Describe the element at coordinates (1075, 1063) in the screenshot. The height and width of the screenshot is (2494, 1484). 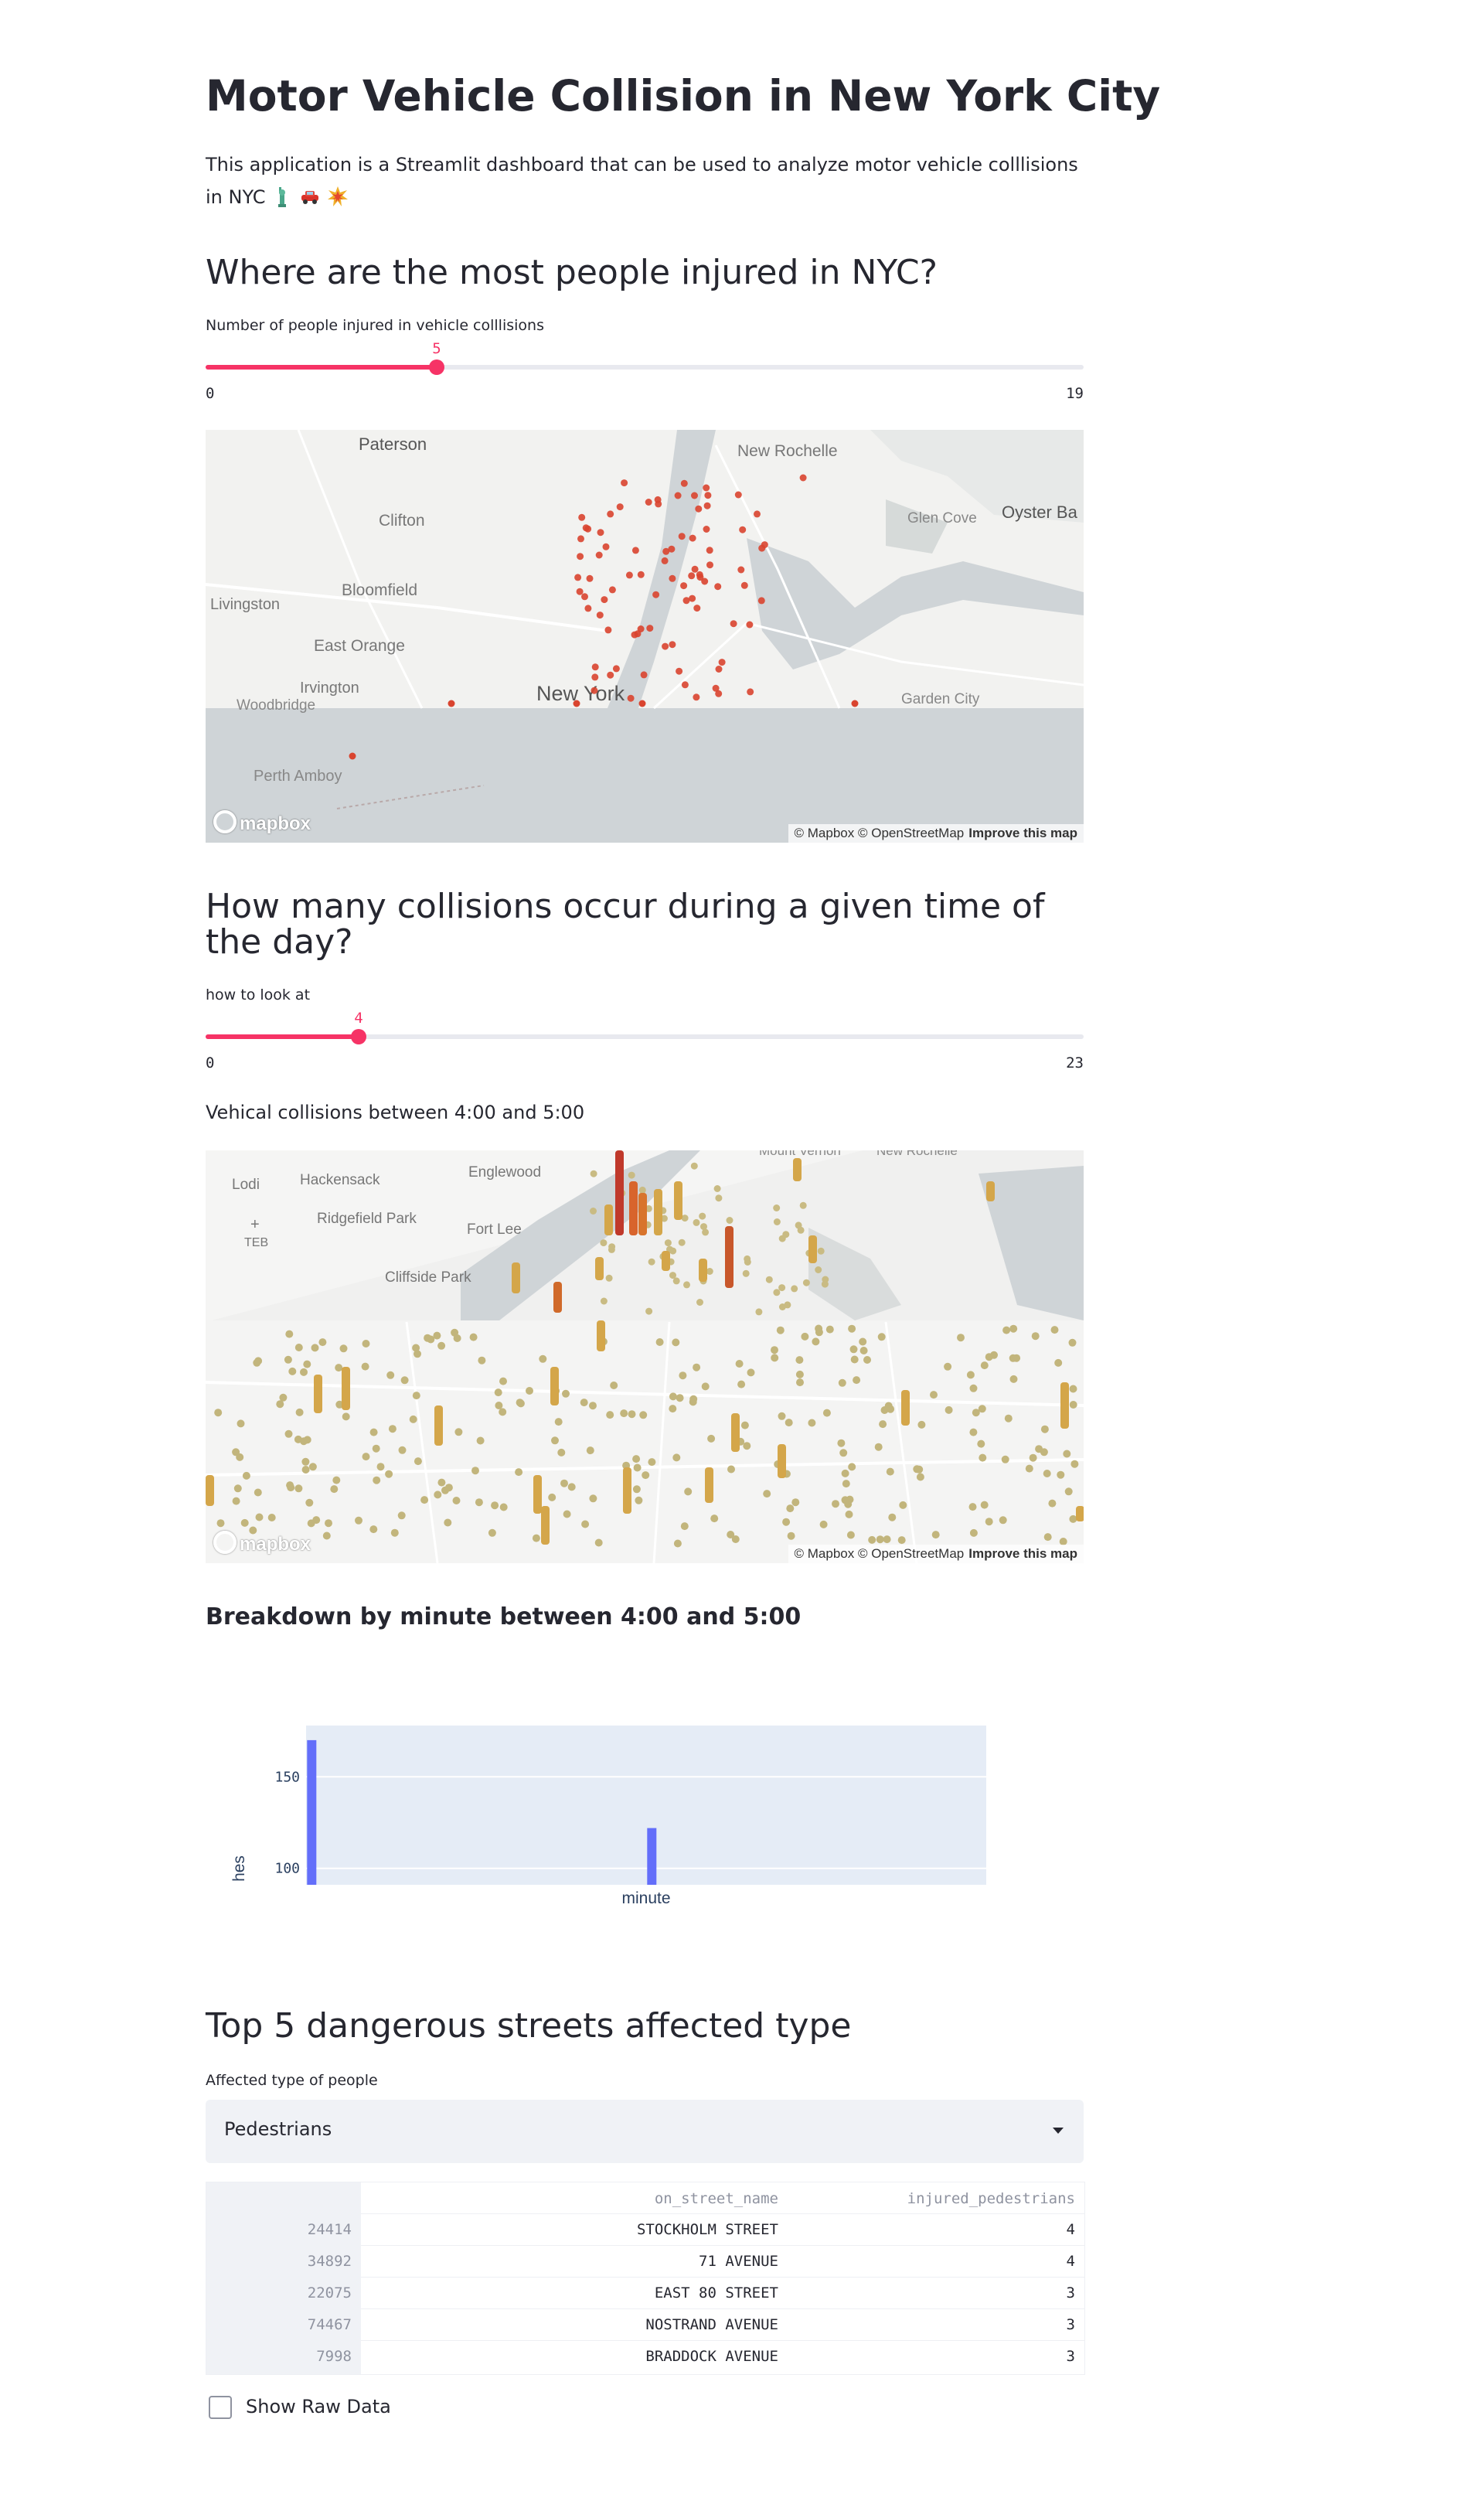
I see `slider-max: 23` at that location.